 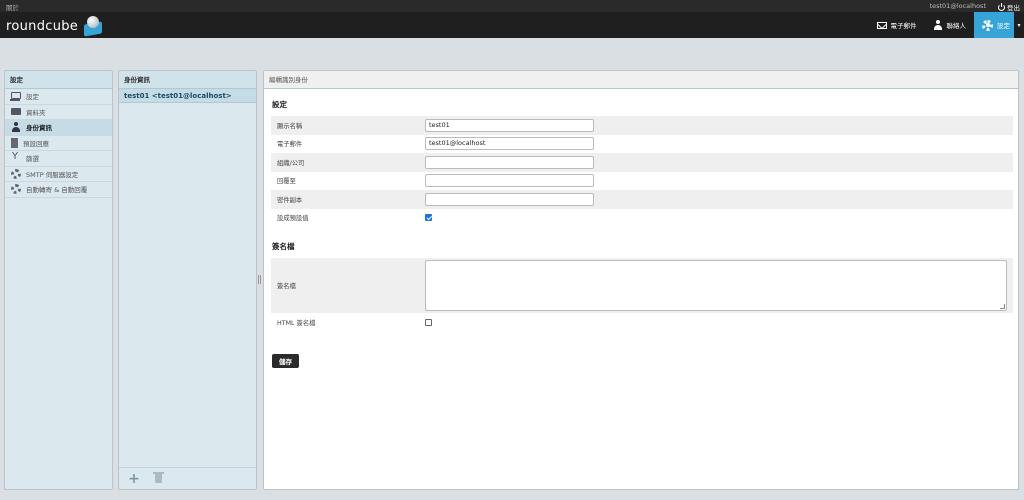 What do you see at coordinates (296, 323) in the screenshot?
I see `html-signature-label: HTML 簽名檔` at bounding box center [296, 323].